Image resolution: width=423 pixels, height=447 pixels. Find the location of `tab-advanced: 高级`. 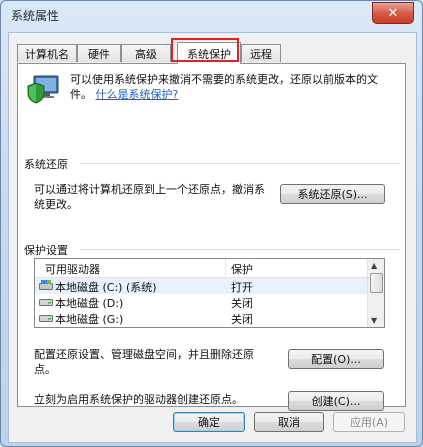

tab-advanced: 高级 is located at coordinates (146, 53).